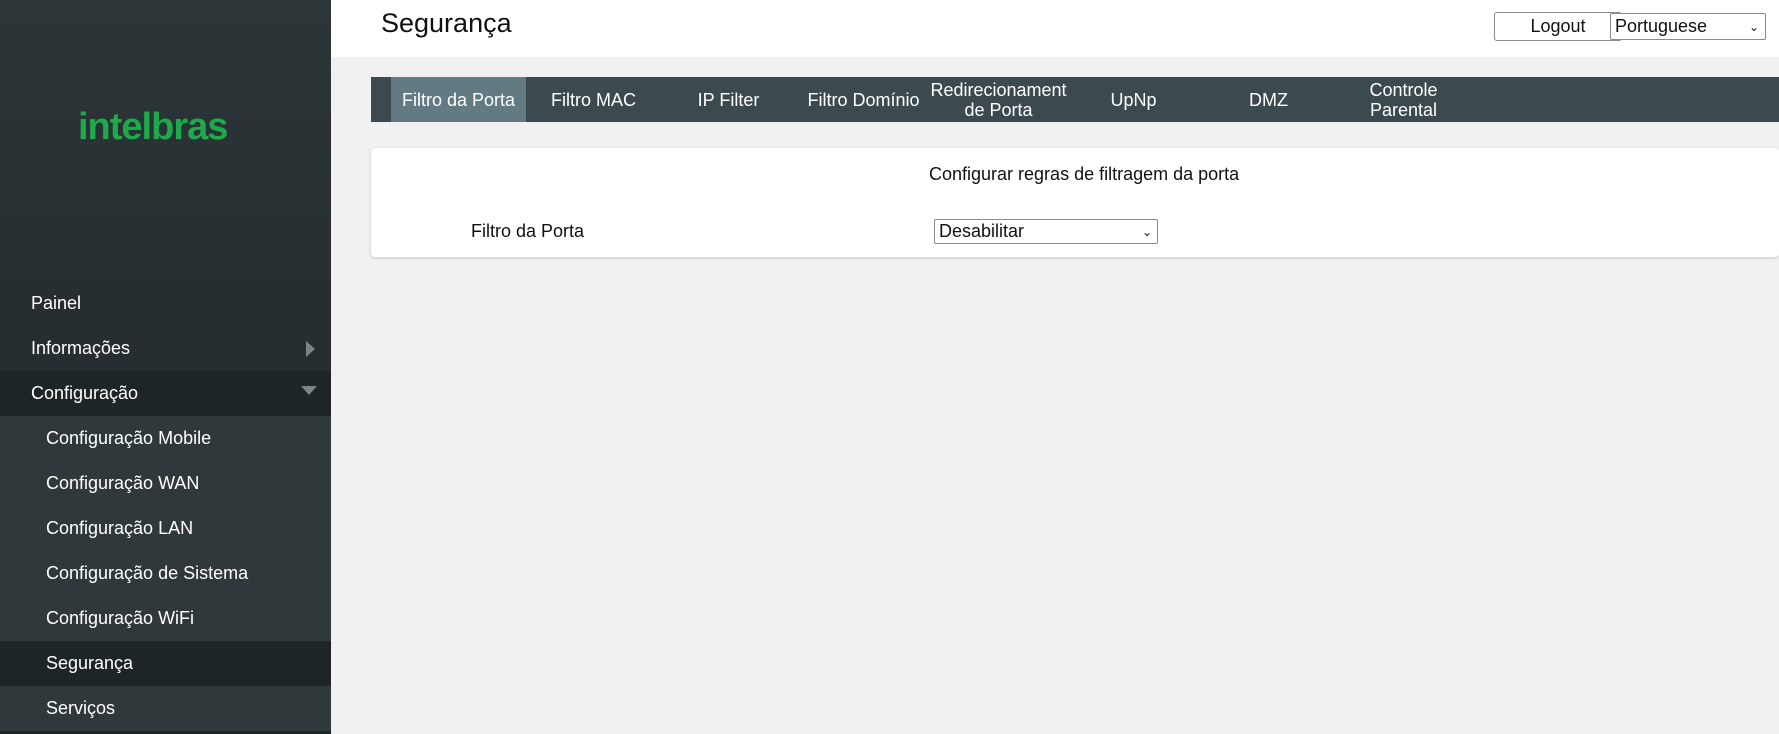 The image size is (1779, 734). What do you see at coordinates (1661, 26) in the screenshot?
I see `language-select-value: Portuguese` at bounding box center [1661, 26].